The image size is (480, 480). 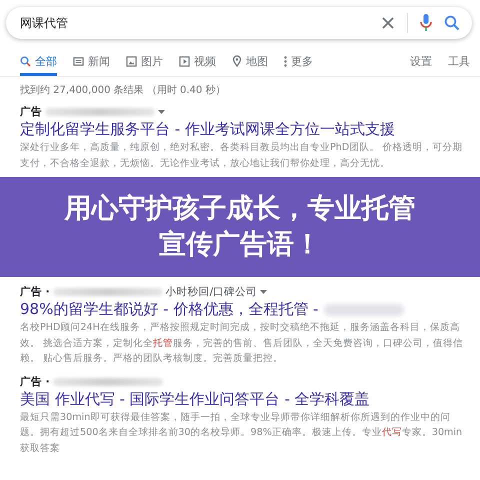 I want to click on search-field: 网课代管, so click(x=239, y=23).